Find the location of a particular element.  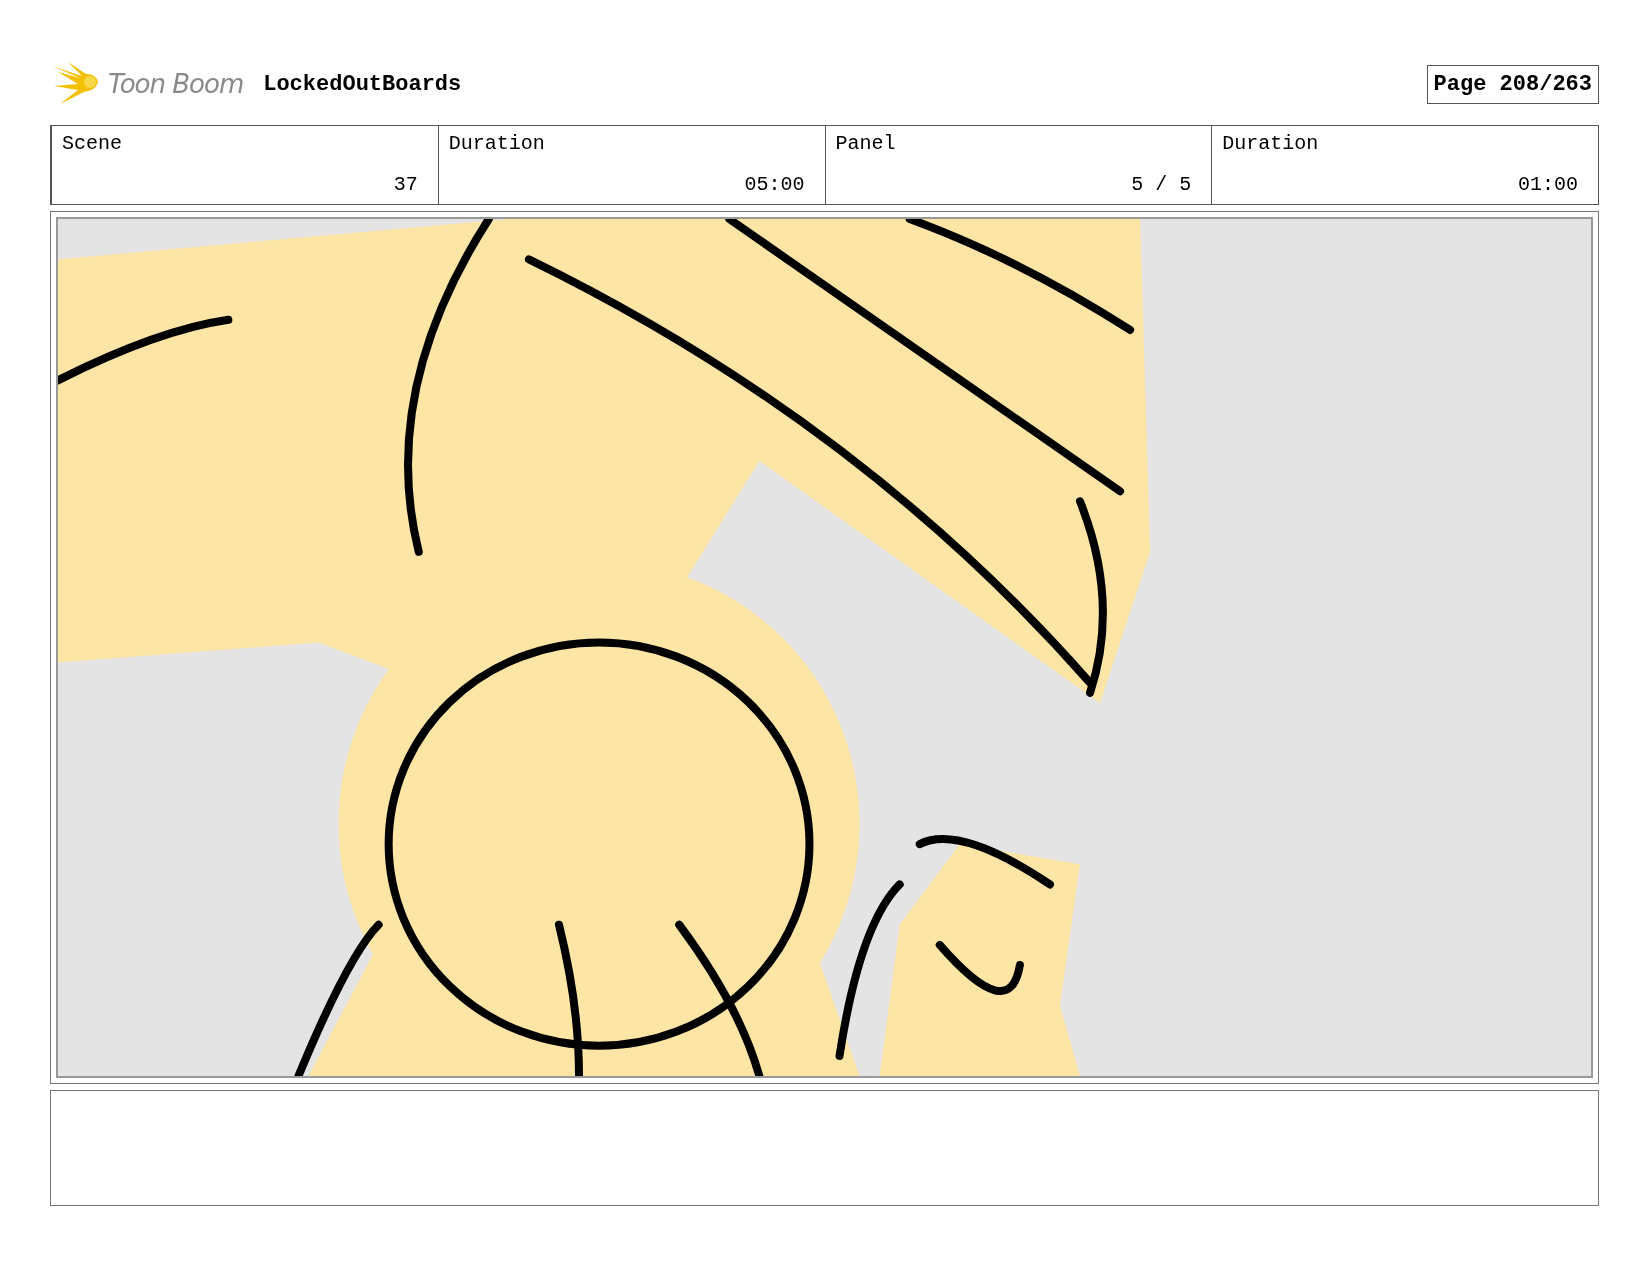

field-value: 05:00 is located at coordinates (774, 184).